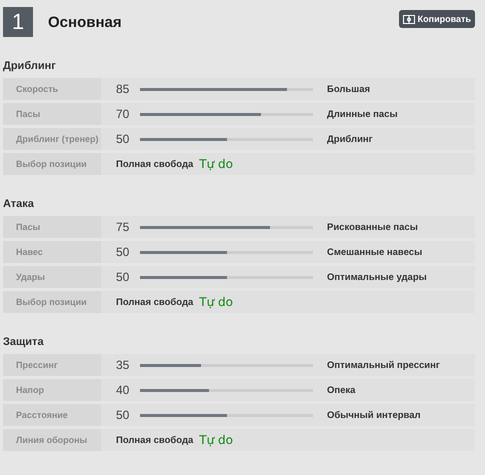 The width and height of the screenshot is (485, 475). What do you see at coordinates (24, 342) in the screenshot?
I see `section-title: Защита` at bounding box center [24, 342].